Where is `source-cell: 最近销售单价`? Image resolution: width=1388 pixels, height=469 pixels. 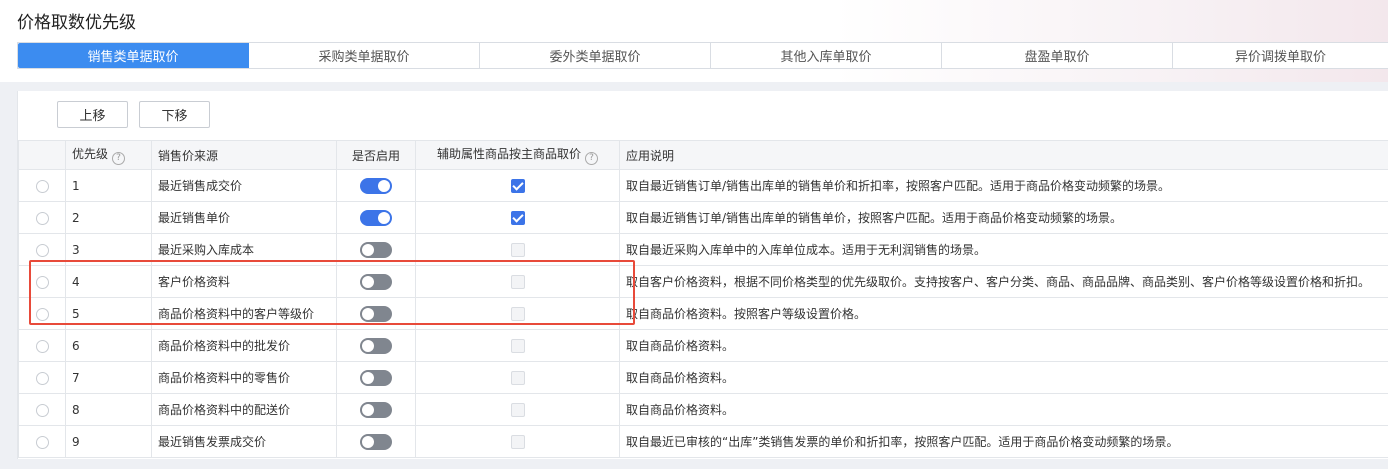 source-cell: 最近销售单价 is located at coordinates (244, 217).